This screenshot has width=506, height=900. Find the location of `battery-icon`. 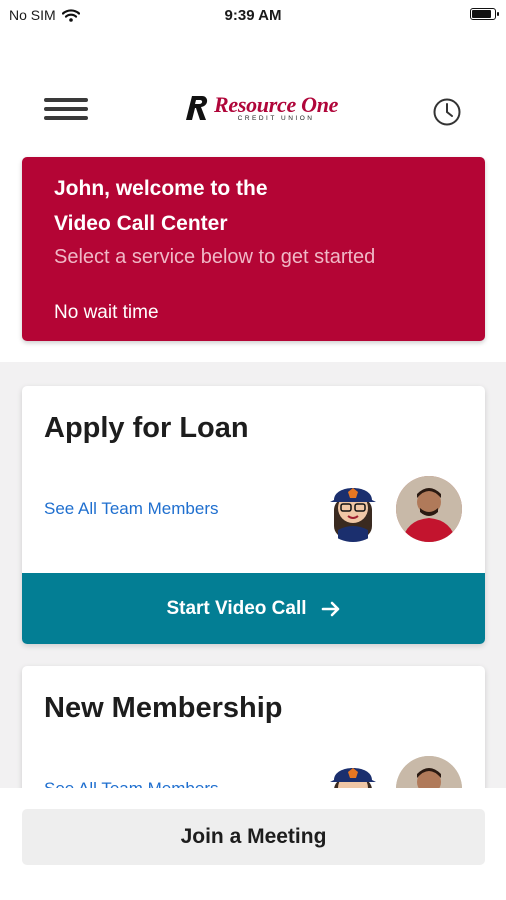

battery-icon is located at coordinates (484, 14).